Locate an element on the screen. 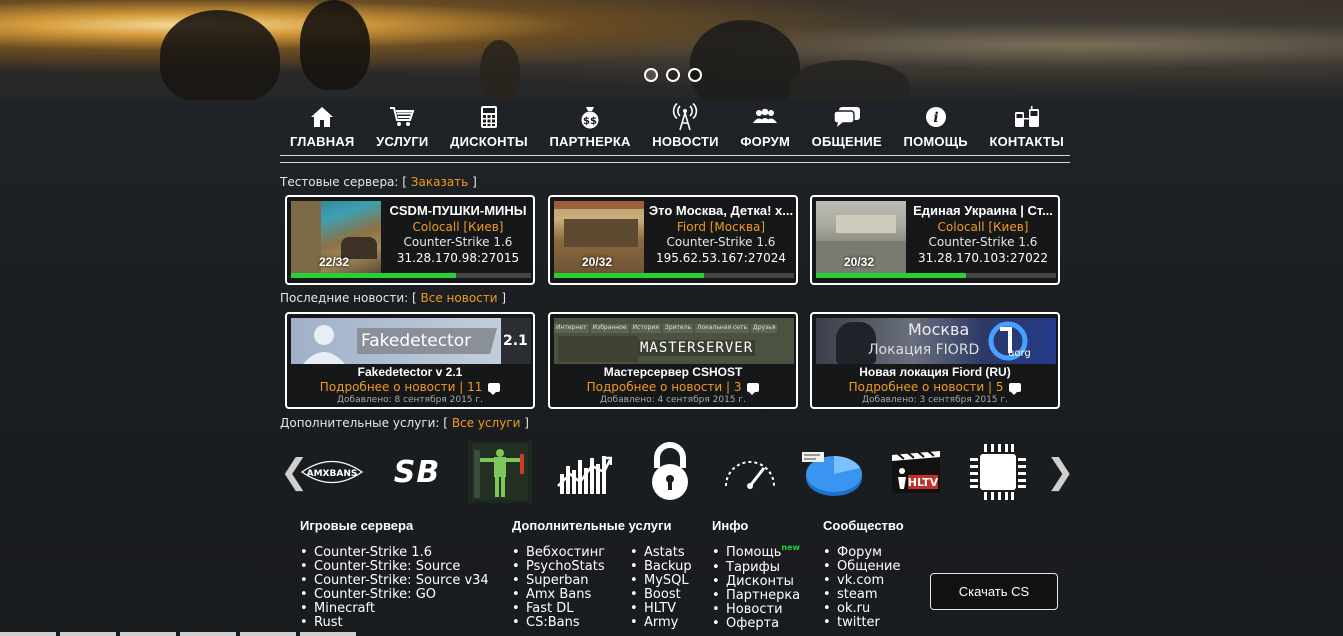  footer-link-text: Помощь is located at coordinates (753, 552).